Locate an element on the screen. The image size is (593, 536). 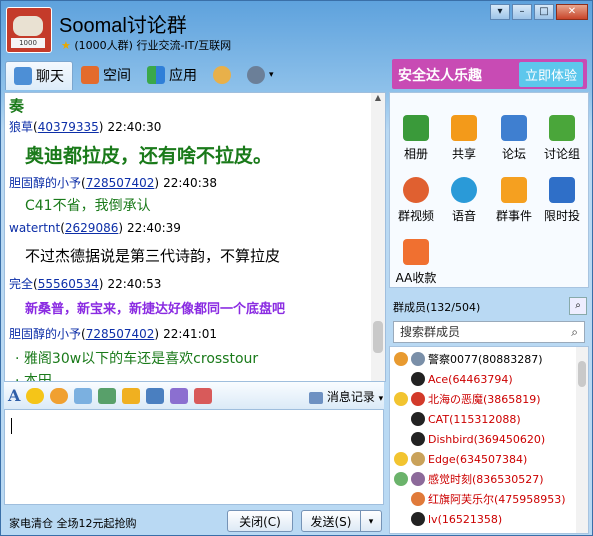
image-icon is located at coordinates (107, 395).